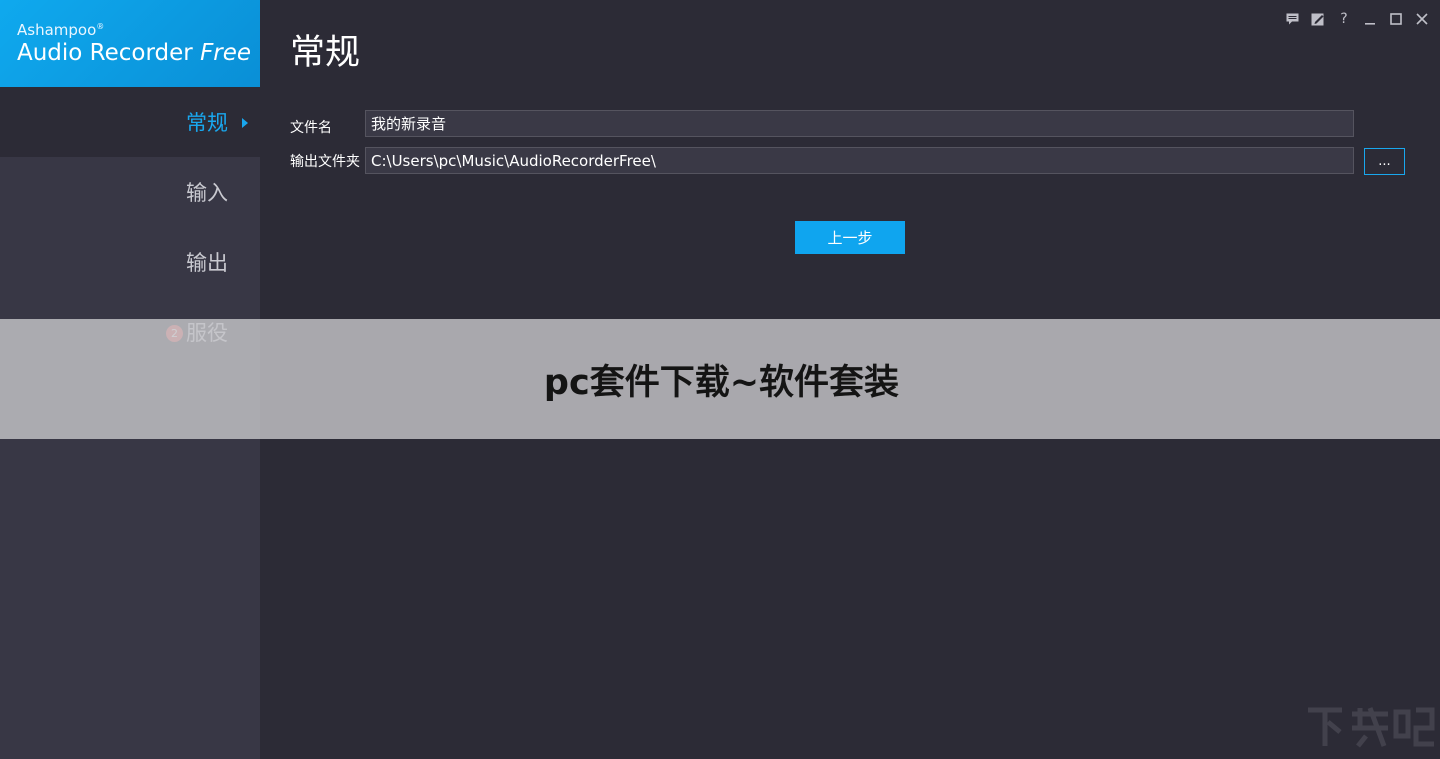 Image resolution: width=1440 pixels, height=759 pixels. What do you see at coordinates (1370, 19) in the screenshot?
I see `minimize-icon` at bounding box center [1370, 19].